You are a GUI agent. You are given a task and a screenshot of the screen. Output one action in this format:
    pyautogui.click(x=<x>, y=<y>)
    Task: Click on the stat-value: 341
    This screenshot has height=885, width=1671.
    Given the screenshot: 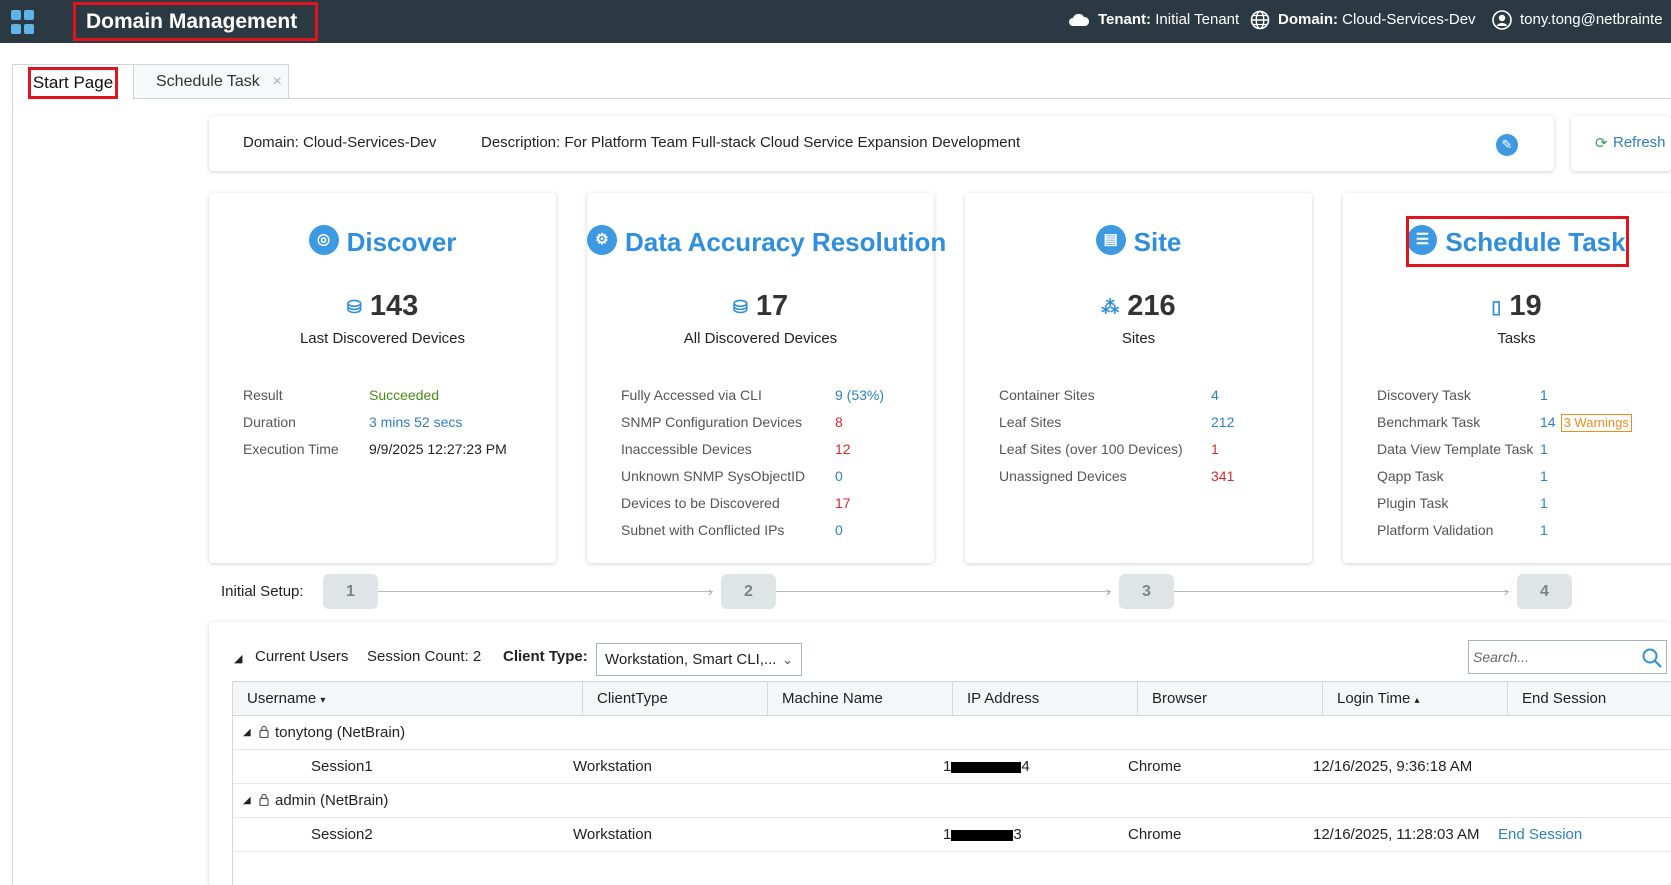 What is the action you would take?
    pyautogui.click(x=1222, y=476)
    